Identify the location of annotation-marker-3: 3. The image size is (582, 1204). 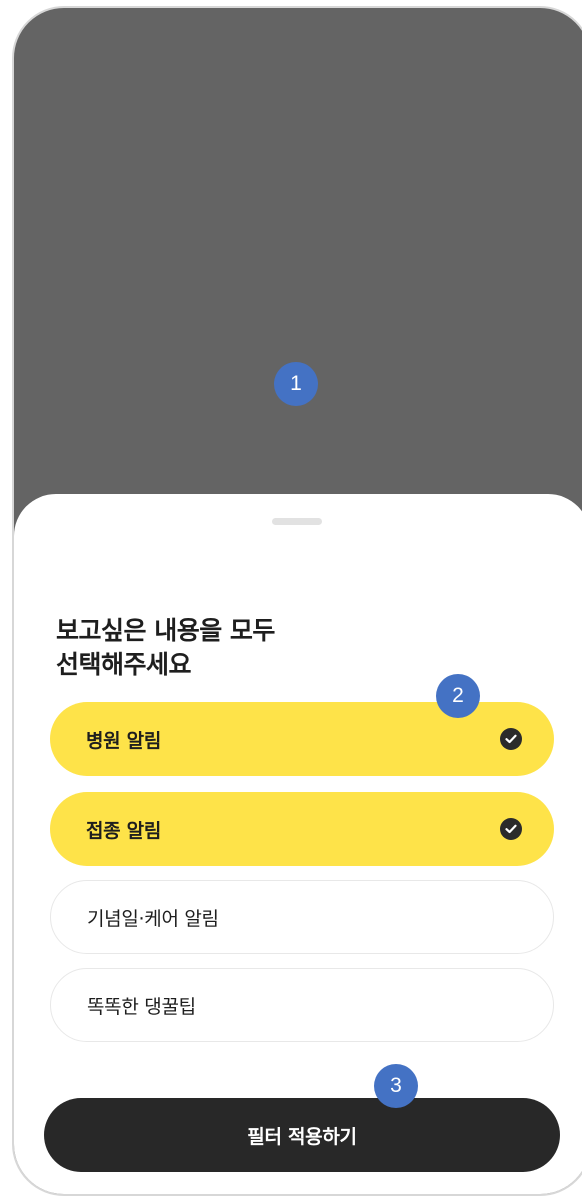
(396, 1086).